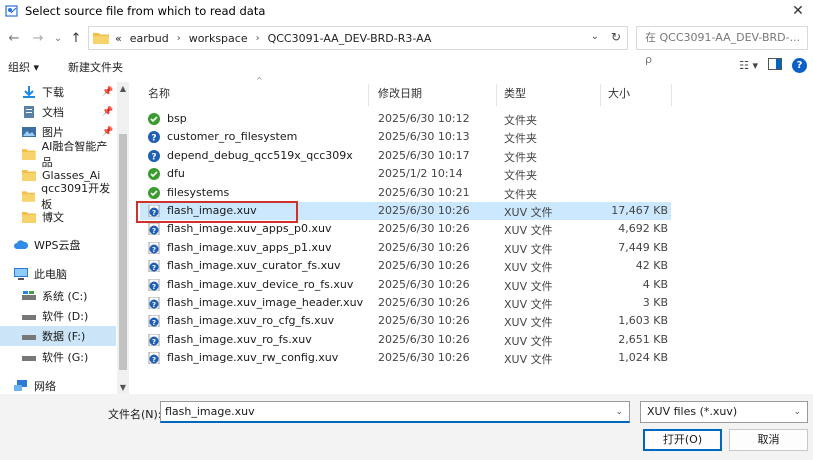  I want to click on scrollbar-thumb, so click(123, 252).